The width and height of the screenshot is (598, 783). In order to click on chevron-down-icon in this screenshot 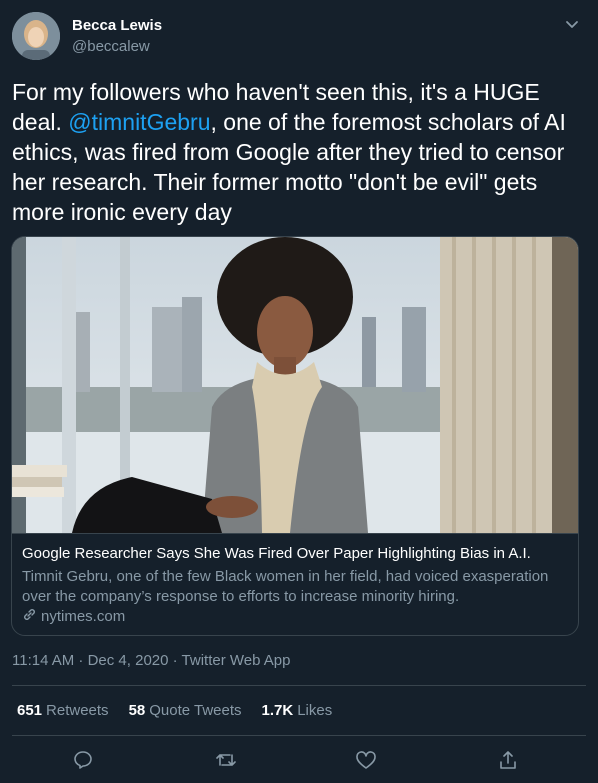, I will do `click(572, 25)`.